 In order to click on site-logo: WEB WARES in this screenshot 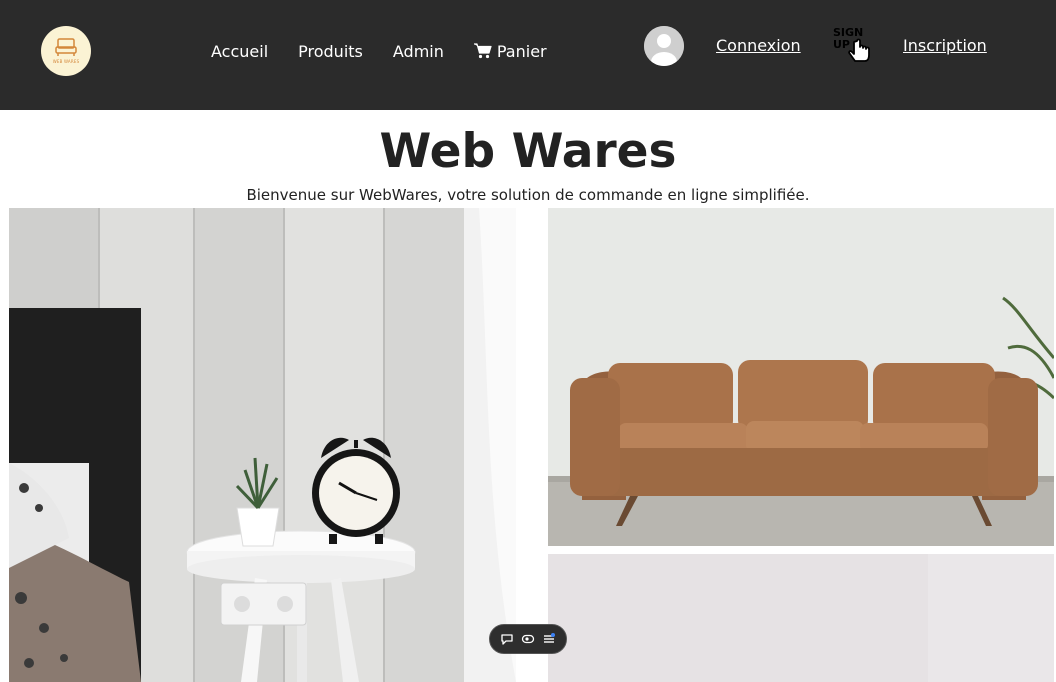, I will do `click(66, 51)`.